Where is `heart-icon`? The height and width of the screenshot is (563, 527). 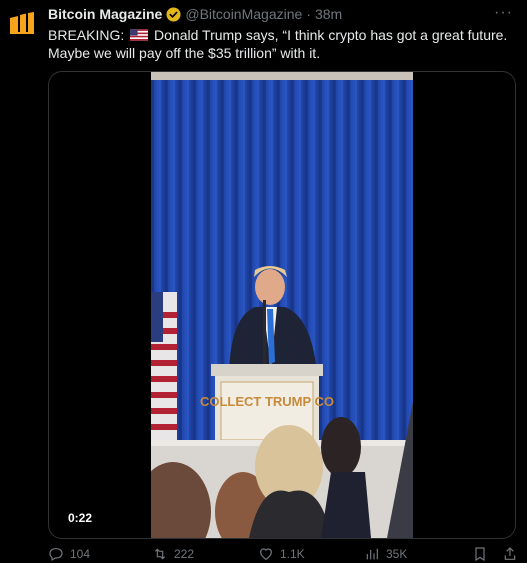 heart-icon is located at coordinates (266, 554).